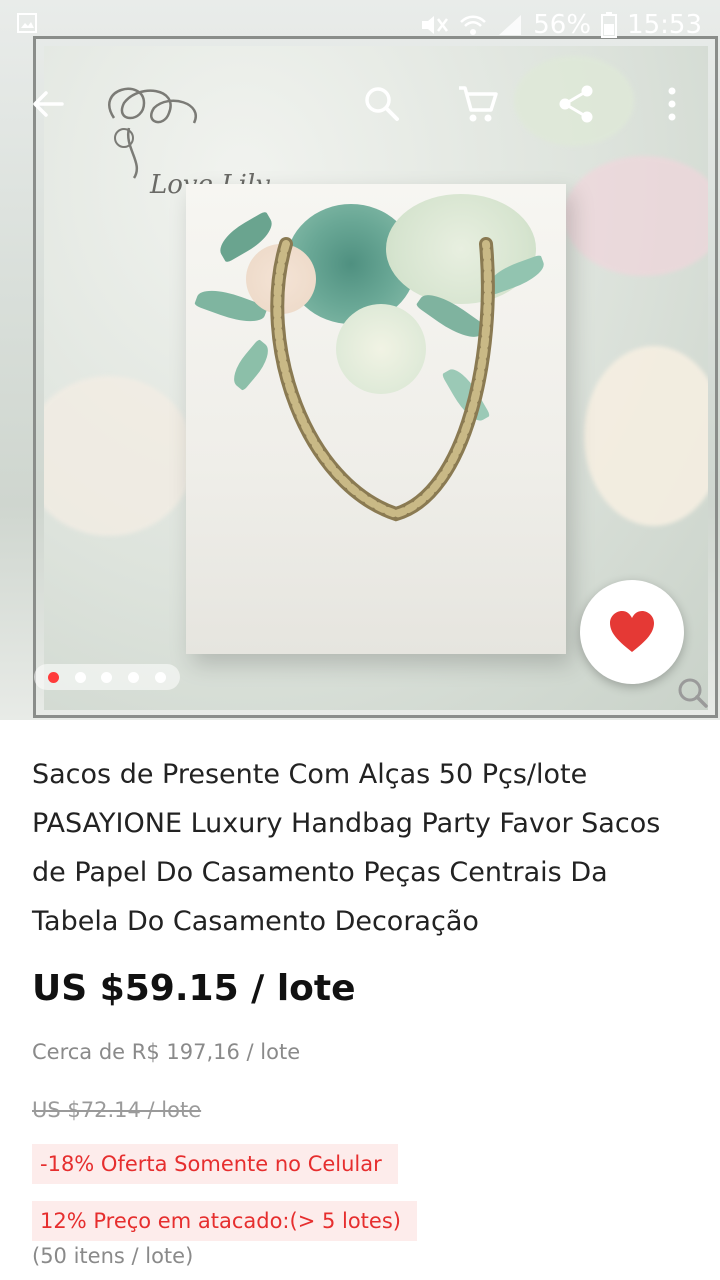  I want to click on more-vertical-icon, so click(672, 104).